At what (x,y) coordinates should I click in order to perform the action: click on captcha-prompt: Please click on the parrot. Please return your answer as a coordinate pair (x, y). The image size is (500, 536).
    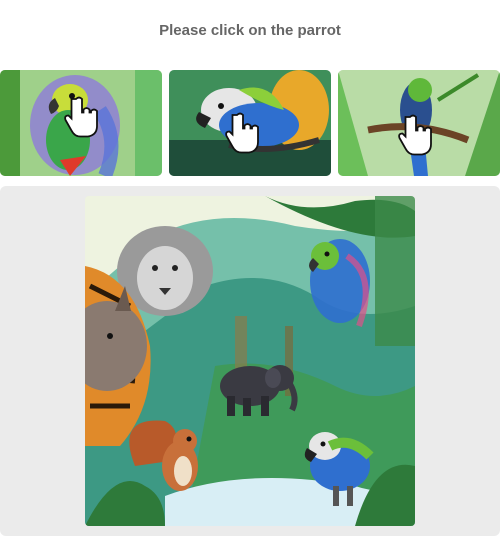
    Looking at the image, I should click on (250, 30).